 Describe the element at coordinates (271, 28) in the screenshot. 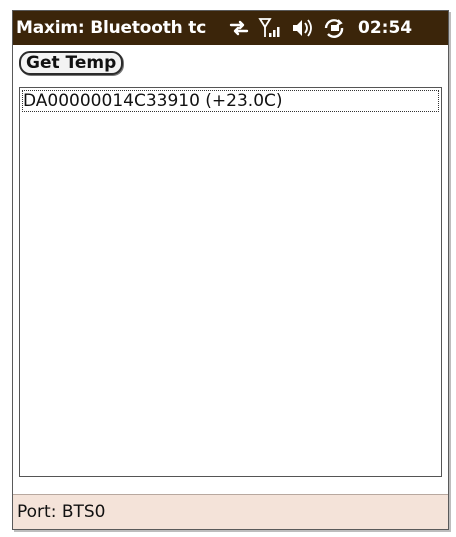

I see `signal-strength-icon` at that location.